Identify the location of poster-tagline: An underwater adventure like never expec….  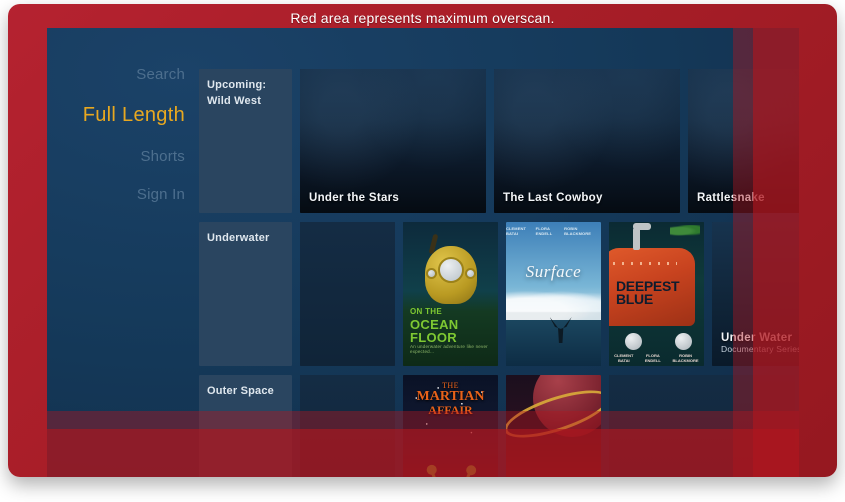
(449, 349).